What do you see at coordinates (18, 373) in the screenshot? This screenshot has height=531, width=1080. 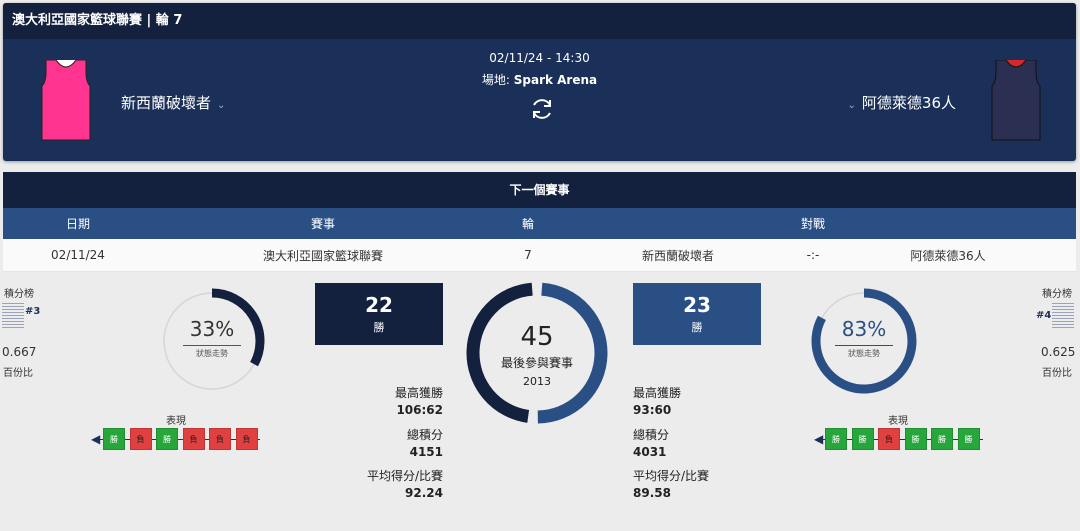 I see `home-pct-label: 百份比` at bounding box center [18, 373].